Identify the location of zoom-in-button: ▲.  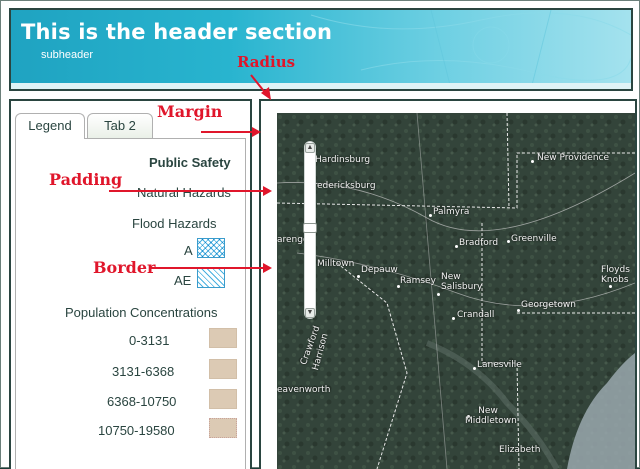
(310, 148).